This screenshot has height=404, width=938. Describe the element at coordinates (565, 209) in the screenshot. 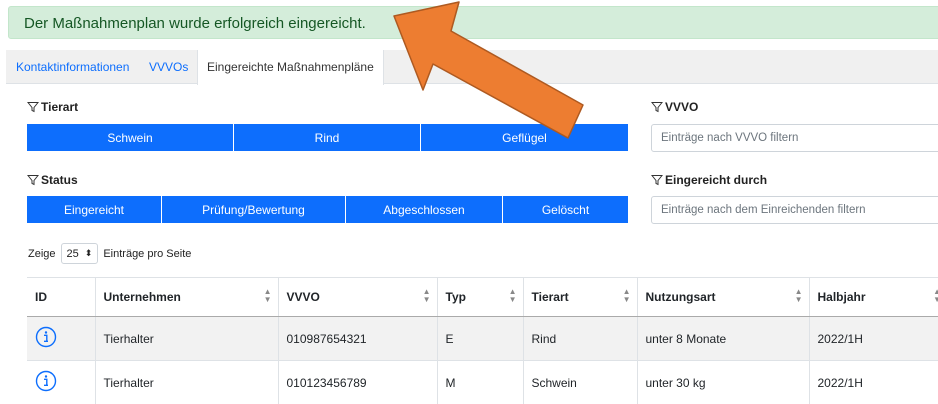

I see `status-geloescht-button: Gelöscht` at that location.